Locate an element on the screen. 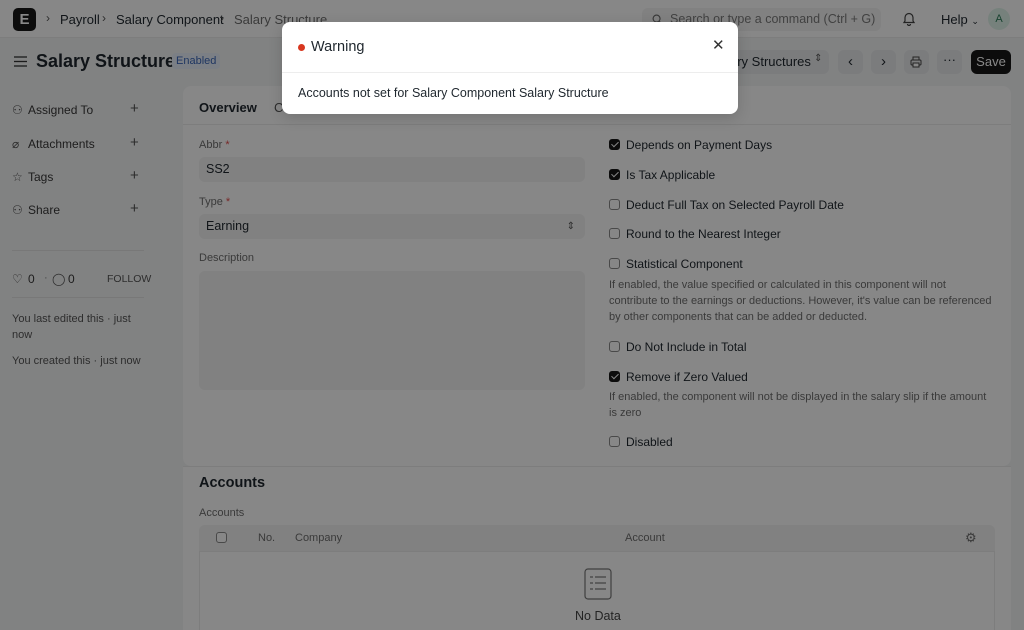  dialog-title: Warning is located at coordinates (338, 47).